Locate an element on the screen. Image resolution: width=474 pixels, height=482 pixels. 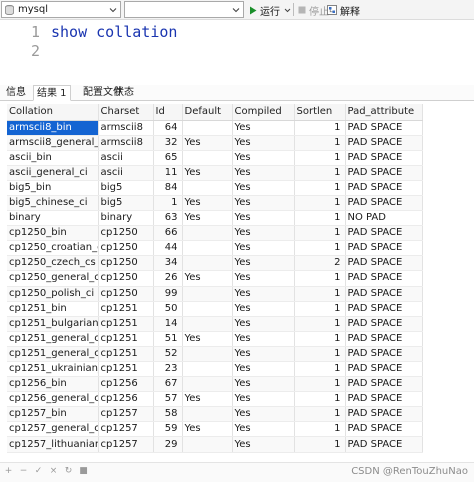
table-cell: cp1250_czech_cs is located at coordinates (53, 263).